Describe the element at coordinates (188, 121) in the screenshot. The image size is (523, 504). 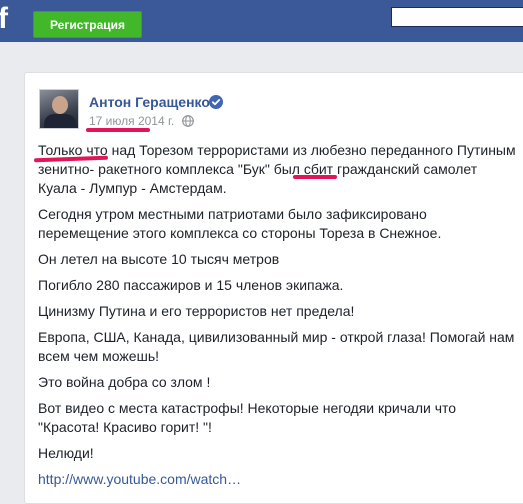
I see `globe-icon` at that location.